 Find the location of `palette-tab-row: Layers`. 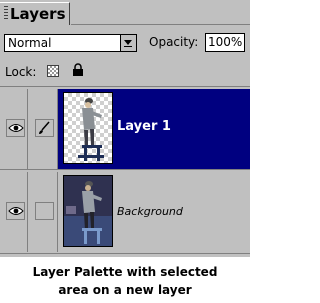

palette-tab-row: Layers is located at coordinates (125, 12).